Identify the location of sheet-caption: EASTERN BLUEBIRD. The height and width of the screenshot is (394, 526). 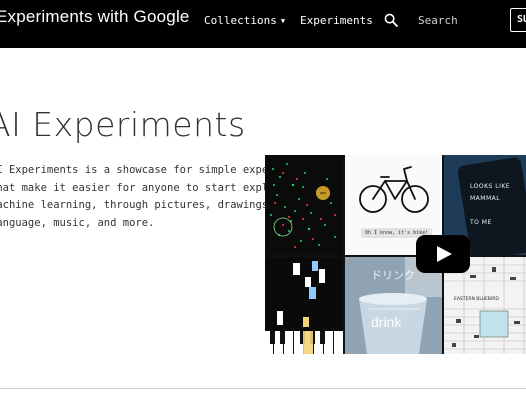
(476, 299).